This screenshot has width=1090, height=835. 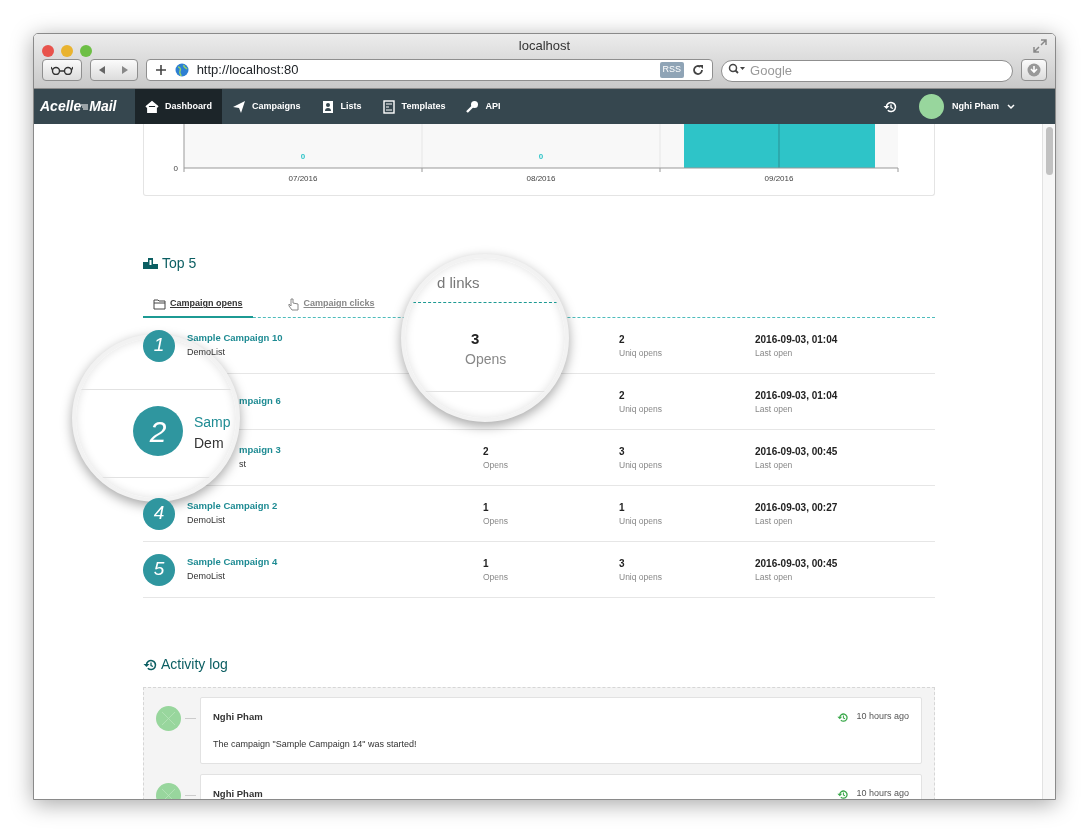 What do you see at coordinates (232, 562) in the screenshot?
I see `campaign-link: Sample Campaign 4` at bounding box center [232, 562].